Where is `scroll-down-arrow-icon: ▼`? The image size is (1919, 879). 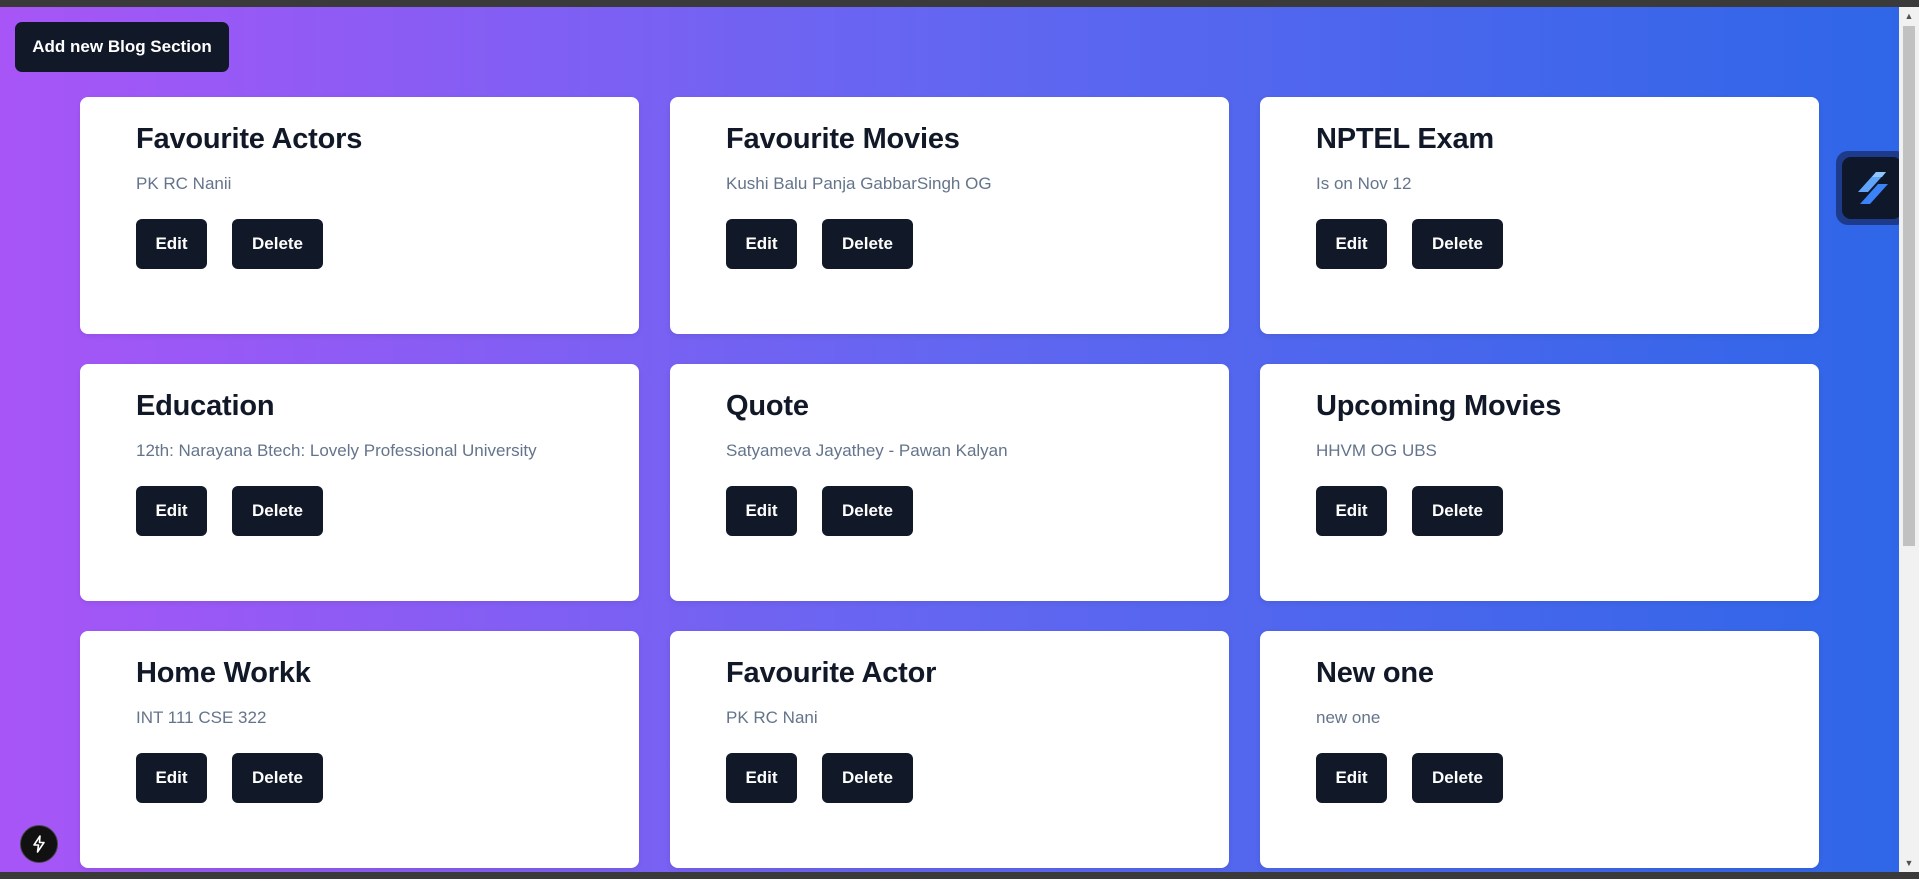 scroll-down-arrow-icon: ▼ is located at coordinates (1909, 863).